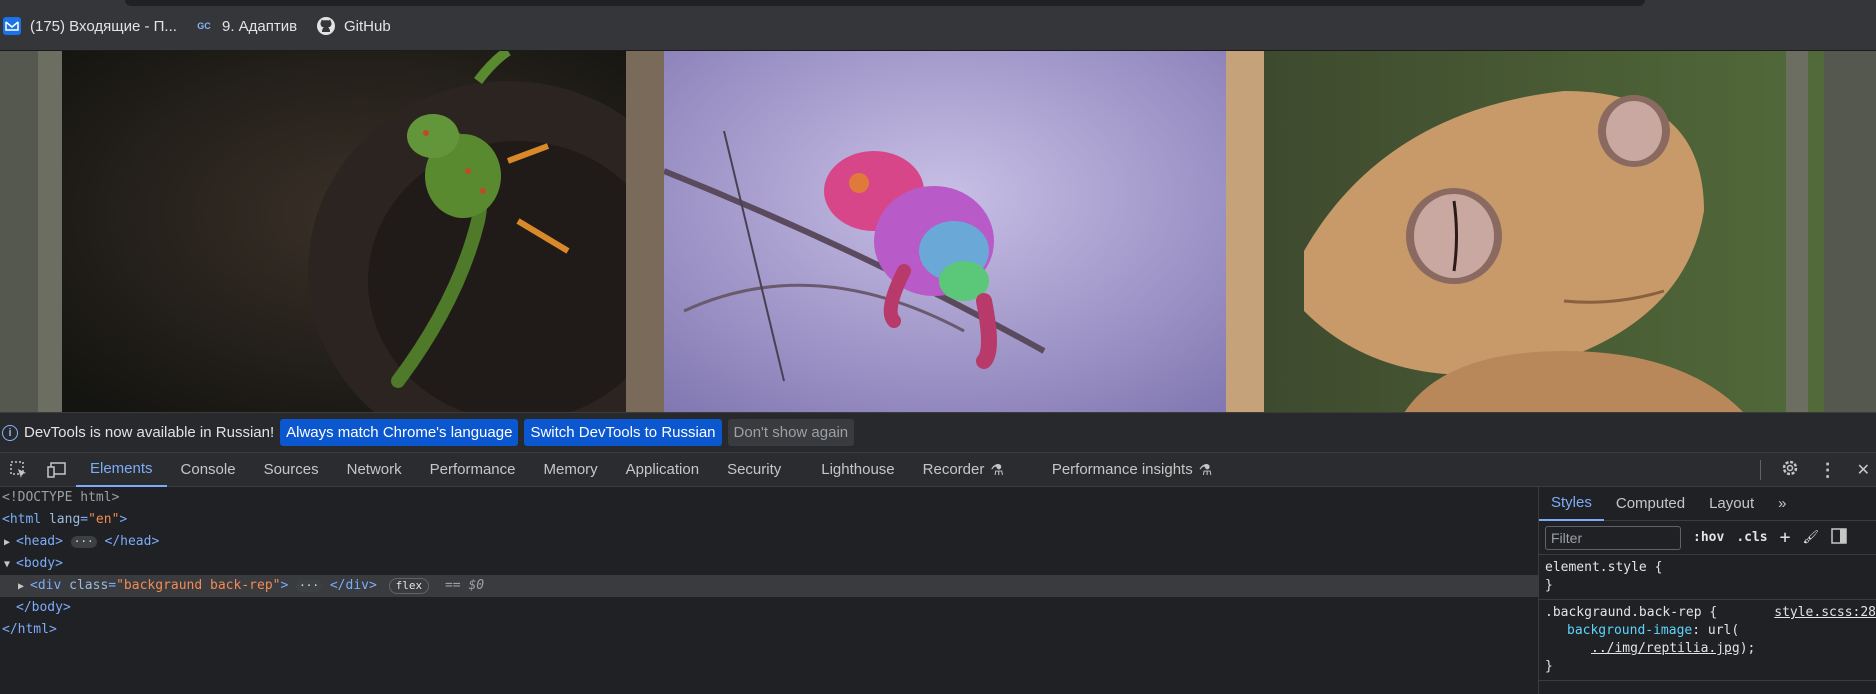 This screenshot has width=1876, height=694. I want to click on inspect-element-icon, so click(19, 470).